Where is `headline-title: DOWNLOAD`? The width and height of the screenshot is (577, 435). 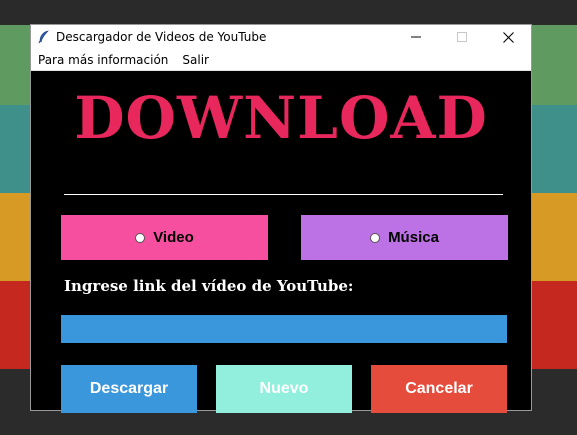
headline-title: DOWNLOAD is located at coordinates (281, 118).